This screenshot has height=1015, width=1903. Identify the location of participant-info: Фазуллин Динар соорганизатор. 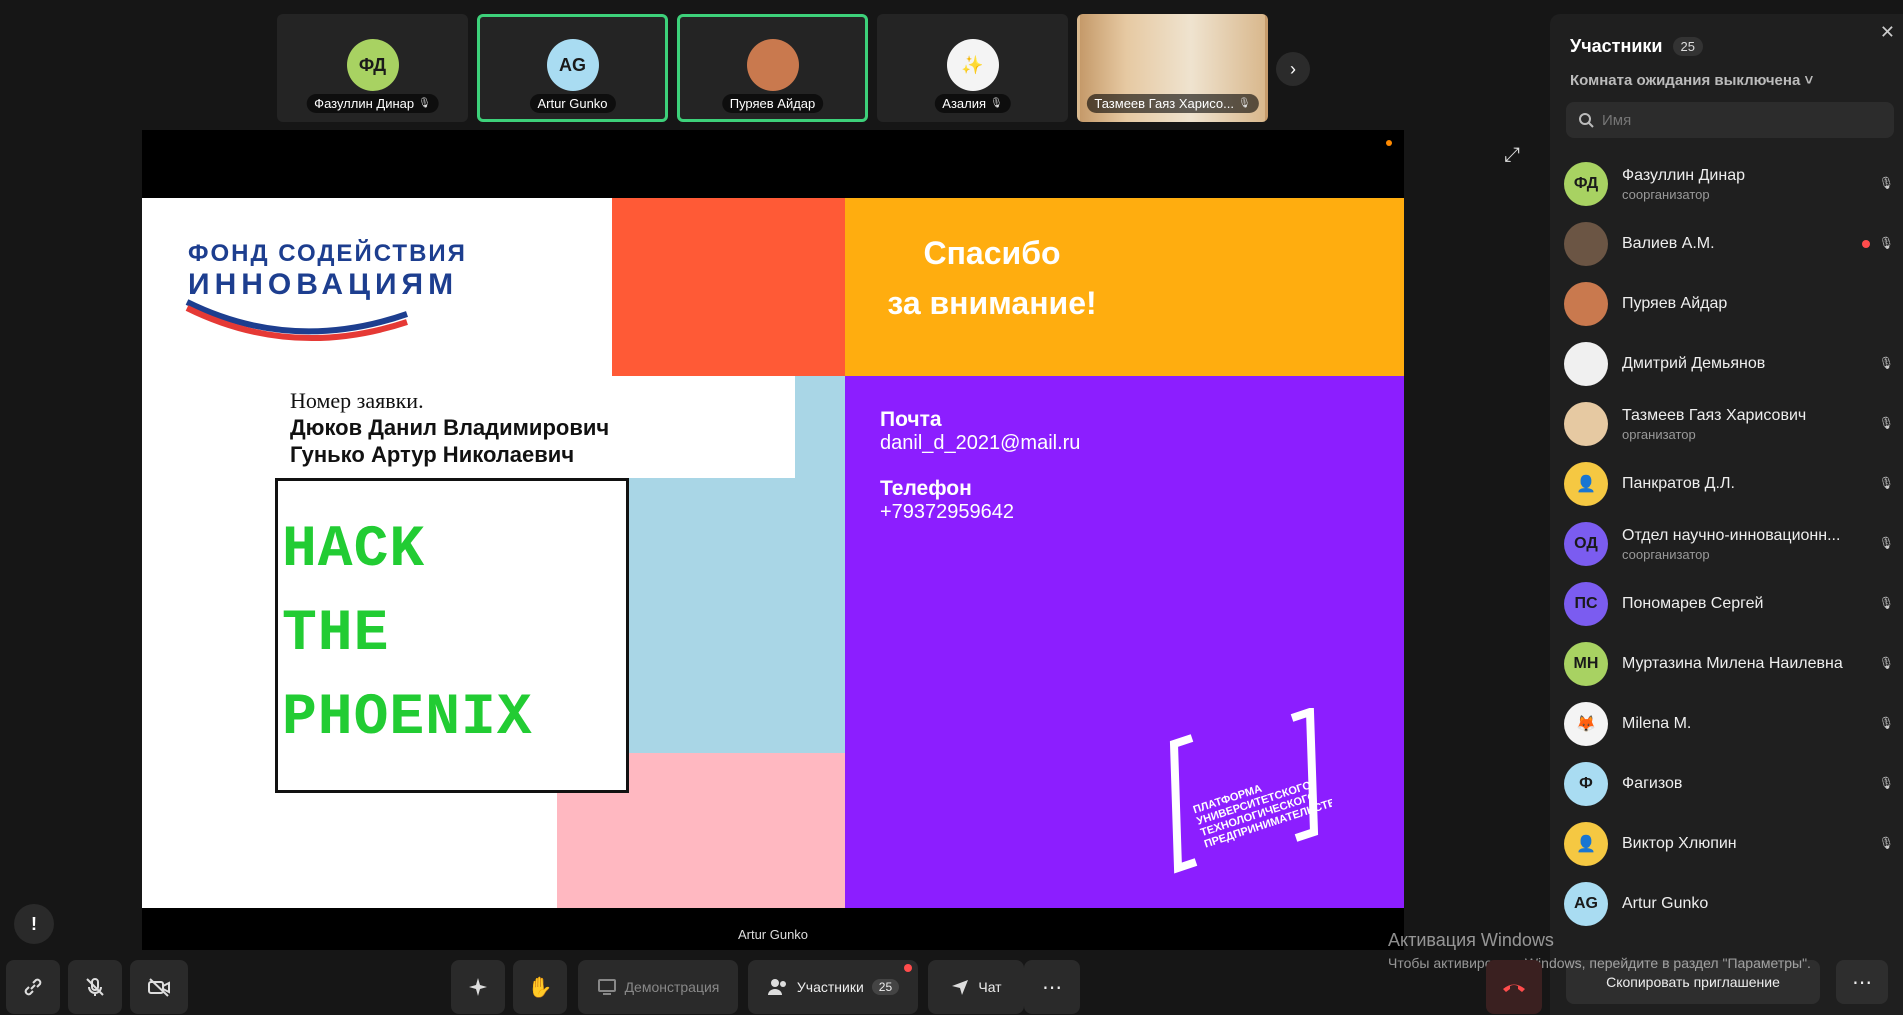
(1683, 184).